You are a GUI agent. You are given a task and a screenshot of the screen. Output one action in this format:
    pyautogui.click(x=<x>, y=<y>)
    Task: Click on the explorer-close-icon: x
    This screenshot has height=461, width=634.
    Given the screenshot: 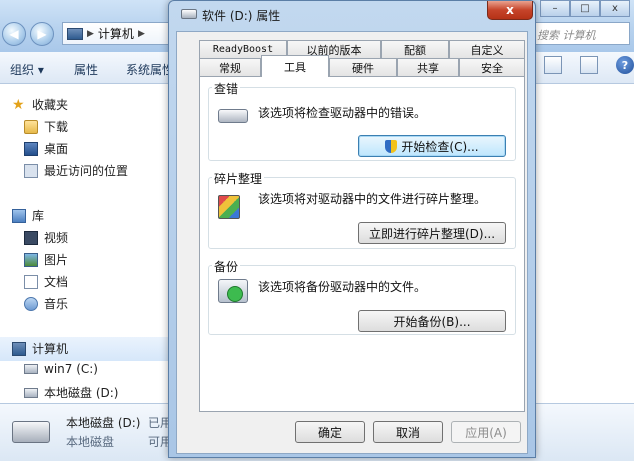 What is the action you would take?
    pyautogui.click(x=615, y=8)
    